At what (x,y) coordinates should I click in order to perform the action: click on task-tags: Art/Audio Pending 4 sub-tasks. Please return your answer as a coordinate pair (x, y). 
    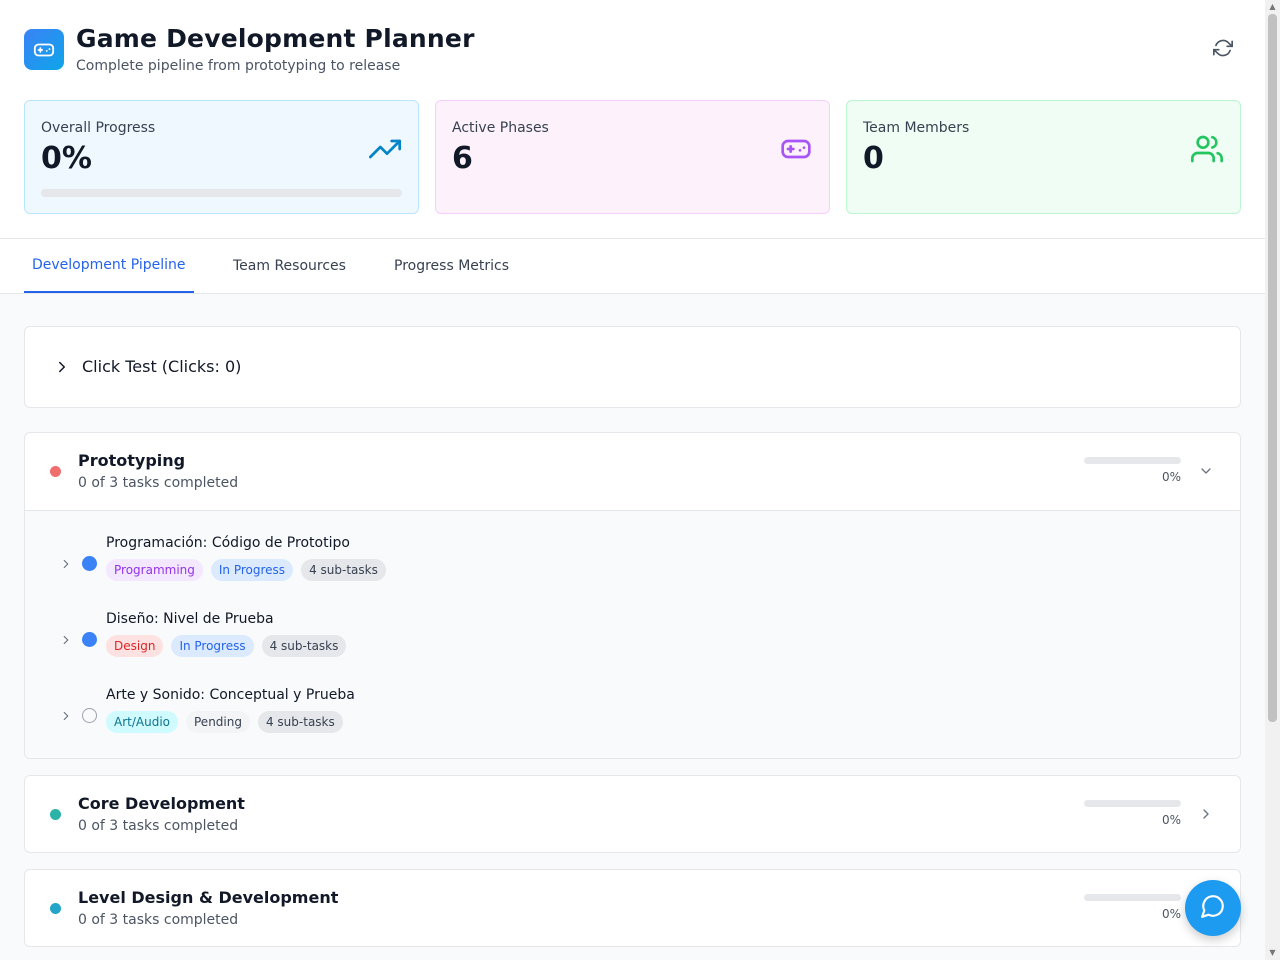
    Looking at the image, I should click on (224, 722).